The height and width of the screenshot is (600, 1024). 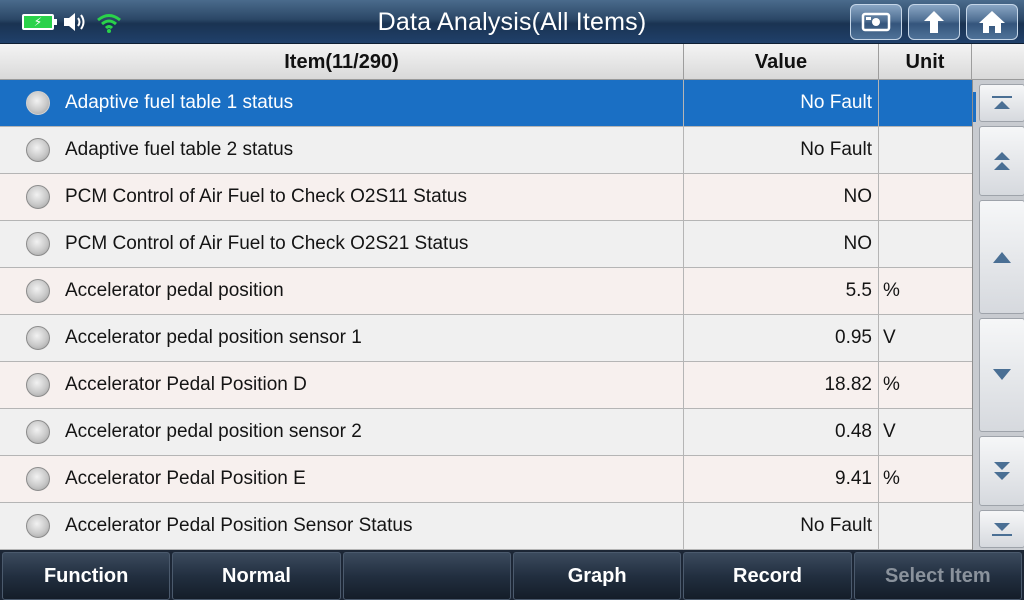 What do you see at coordinates (486, 103) in the screenshot?
I see `table-row: Adaptive fuel table 1 status No Fault` at bounding box center [486, 103].